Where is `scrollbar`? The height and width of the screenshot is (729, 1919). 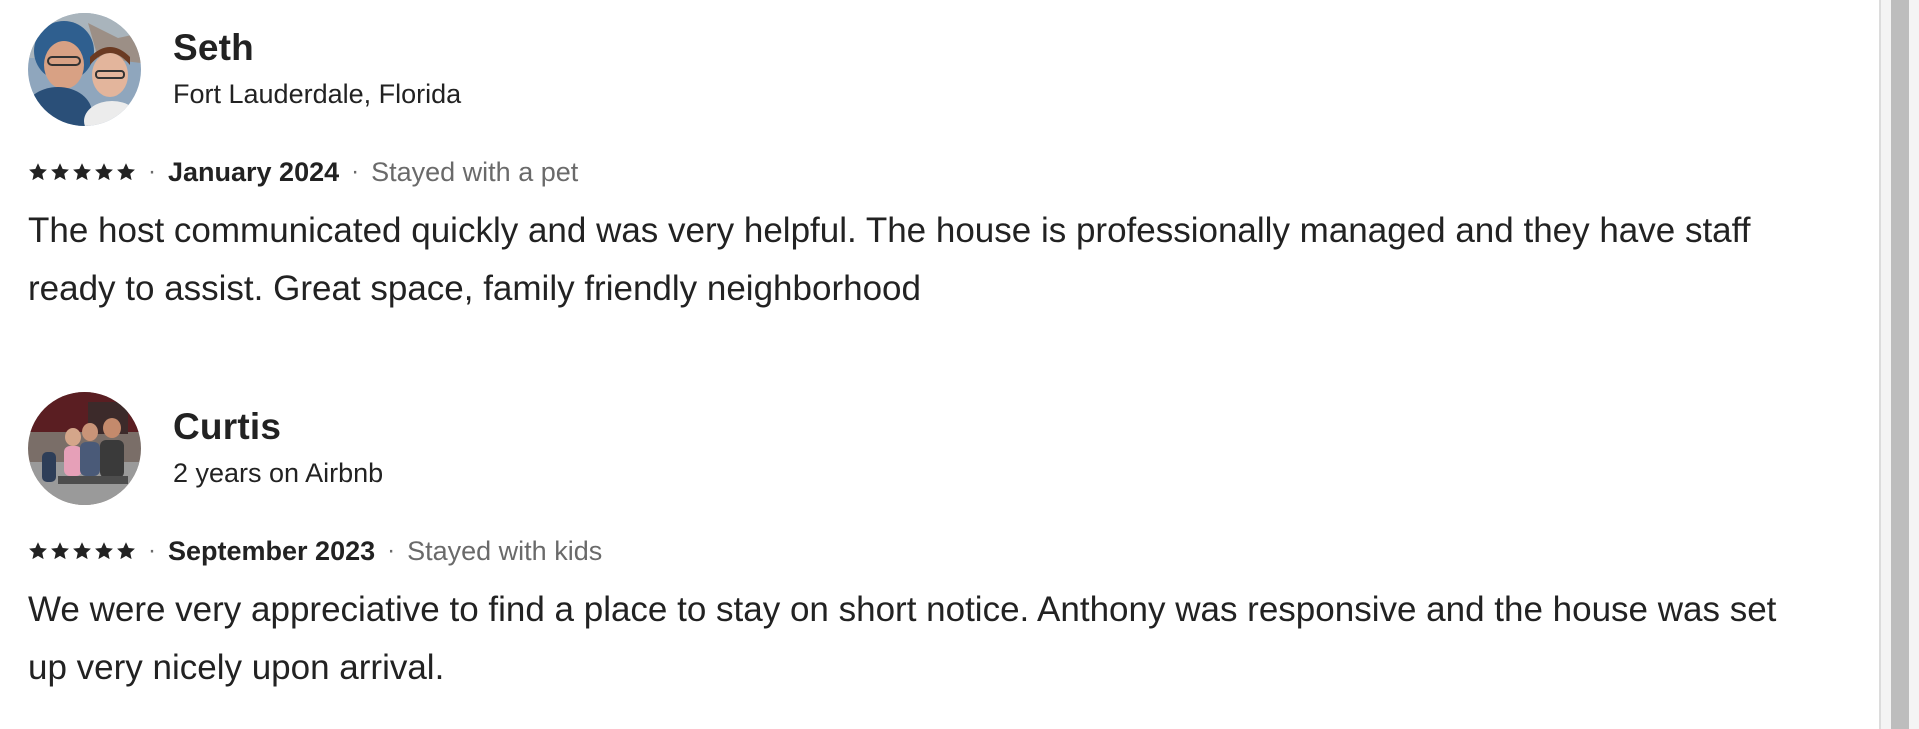 scrollbar is located at coordinates (1899, 364).